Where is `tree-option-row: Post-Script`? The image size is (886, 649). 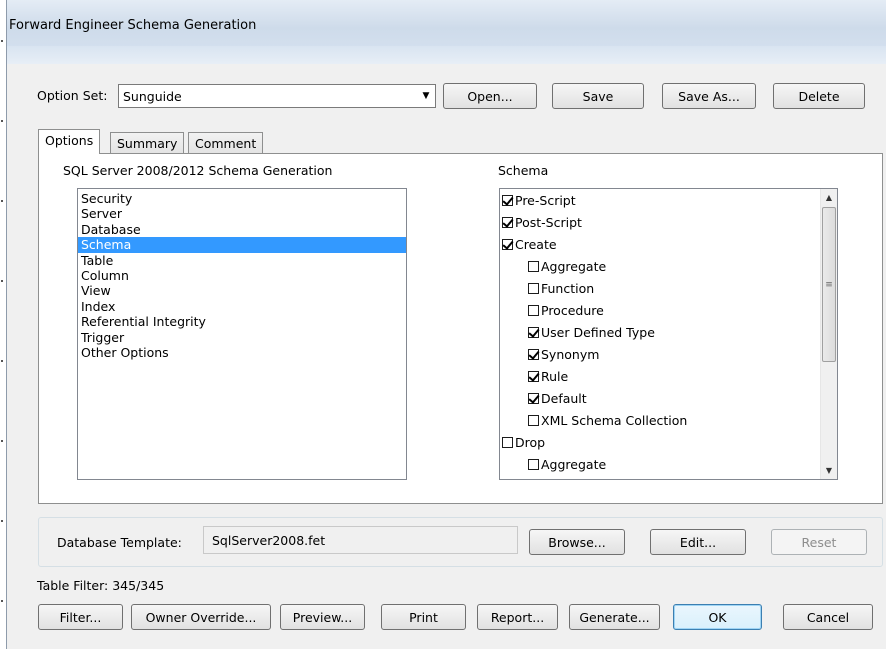 tree-option-row: Post-Script is located at coordinates (542, 222).